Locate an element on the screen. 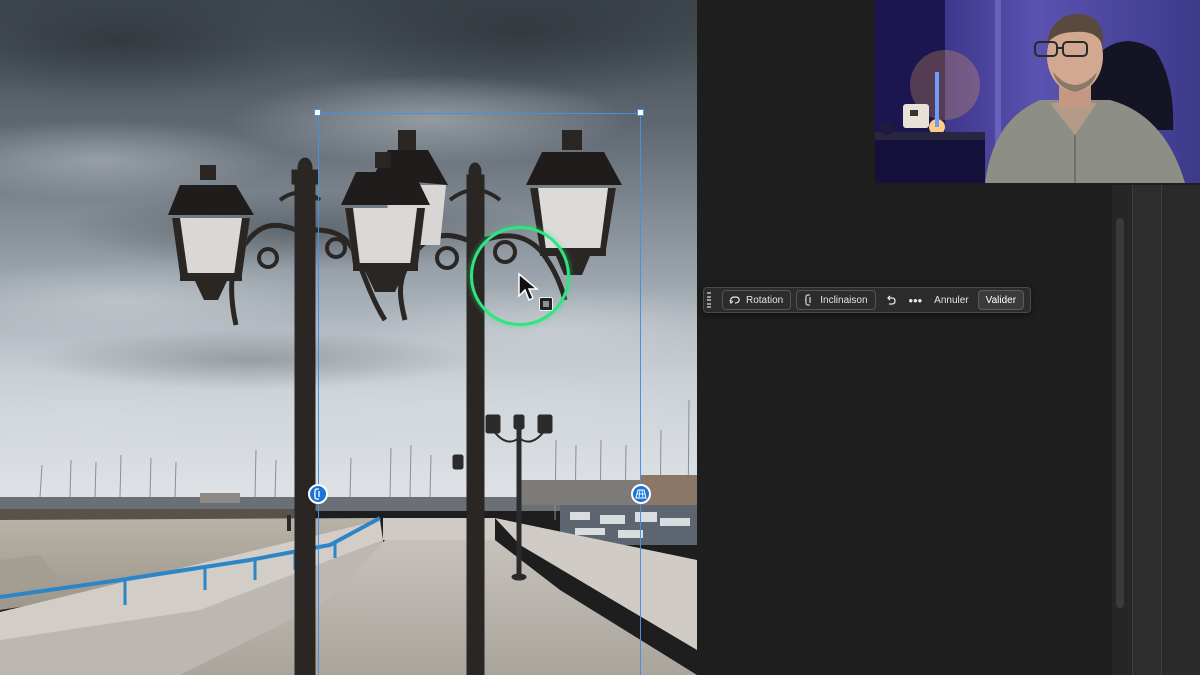  skew-handle-icon is located at coordinates (318, 494).